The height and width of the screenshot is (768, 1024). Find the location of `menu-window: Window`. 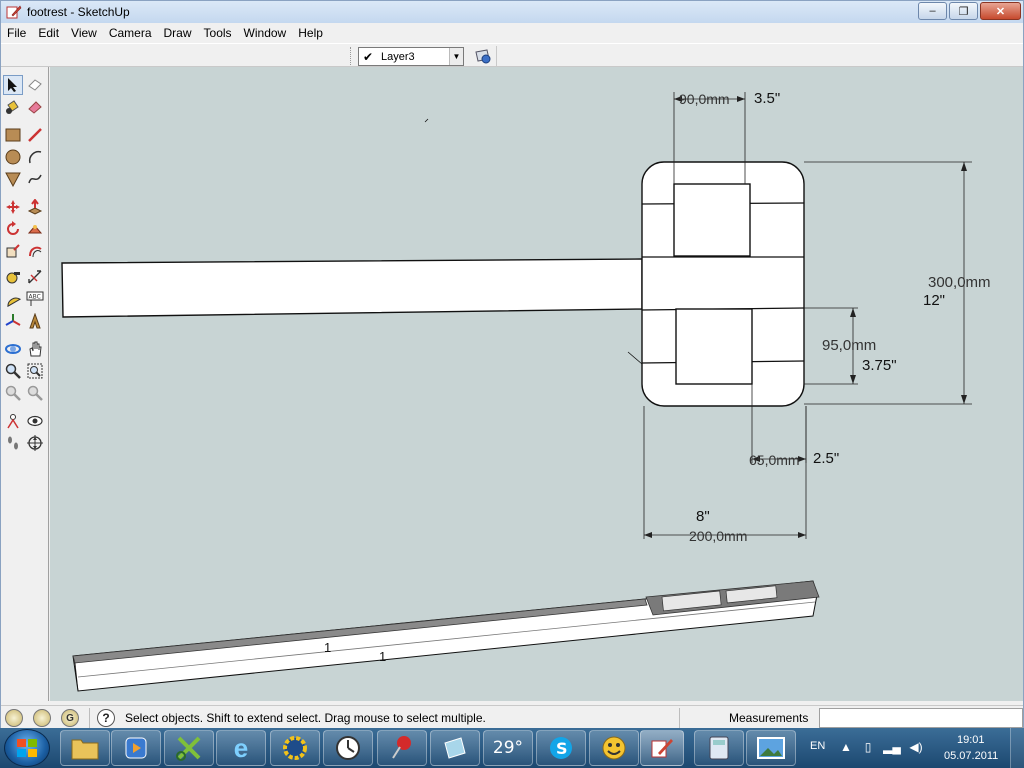

menu-window: Window is located at coordinates (265, 33).